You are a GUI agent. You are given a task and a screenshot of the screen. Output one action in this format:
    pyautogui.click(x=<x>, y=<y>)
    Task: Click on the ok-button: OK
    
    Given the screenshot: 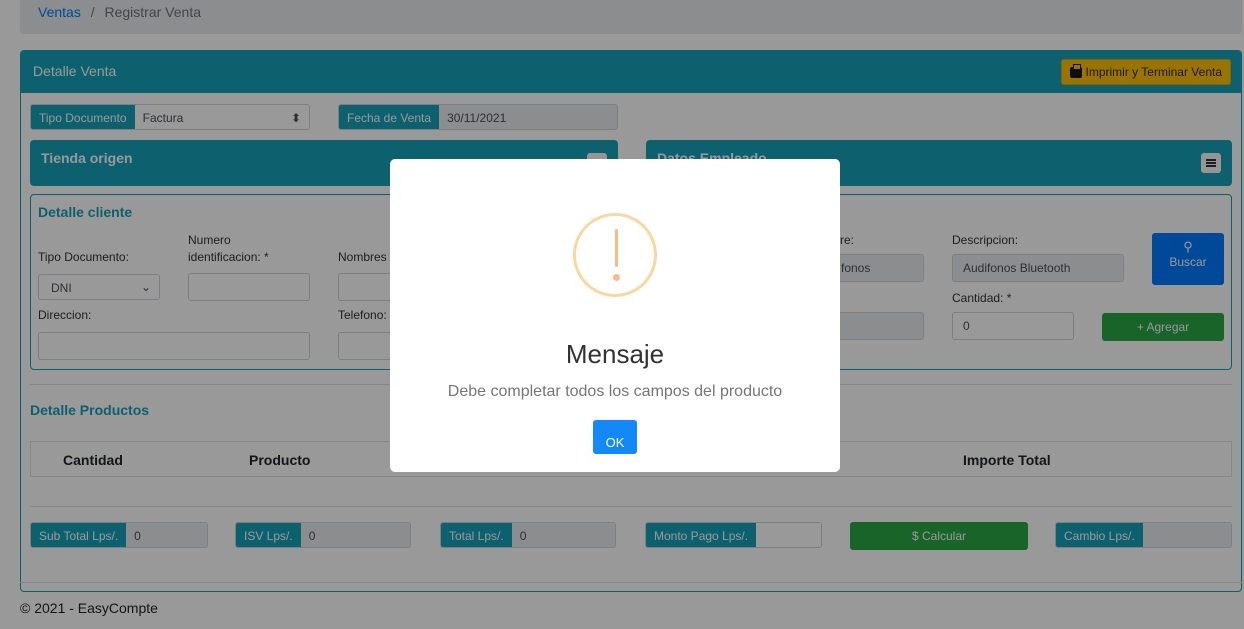 What is the action you would take?
    pyautogui.click(x=615, y=437)
    